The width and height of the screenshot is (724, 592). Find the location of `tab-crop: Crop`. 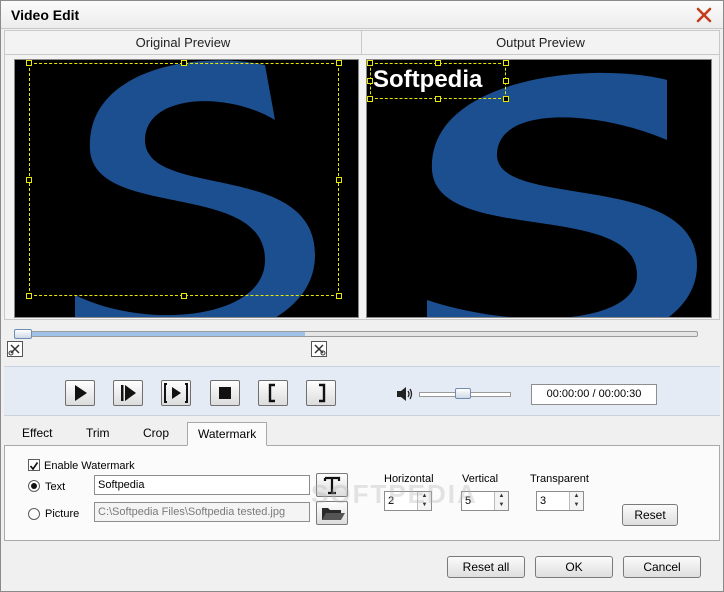

tab-crop: Crop is located at coordinates (156, 434).